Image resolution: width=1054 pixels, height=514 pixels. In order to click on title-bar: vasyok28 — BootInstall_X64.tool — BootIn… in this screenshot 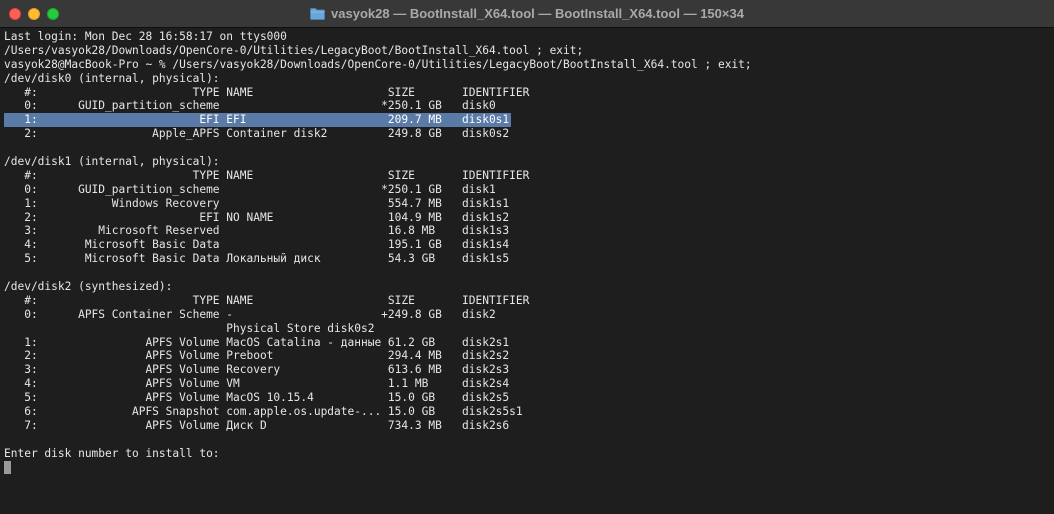, I will do `click(527, 14)`.